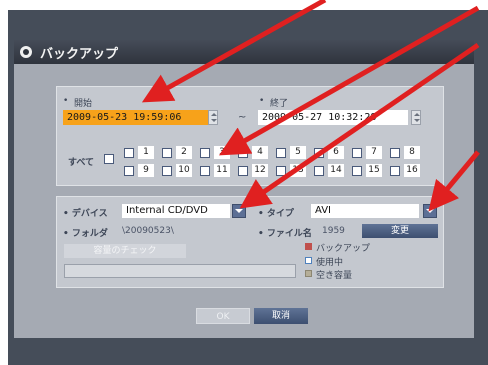  Describe the element at coordinates (336, 170) in the screenshot. I see `channel-label-14: 14` at that location.